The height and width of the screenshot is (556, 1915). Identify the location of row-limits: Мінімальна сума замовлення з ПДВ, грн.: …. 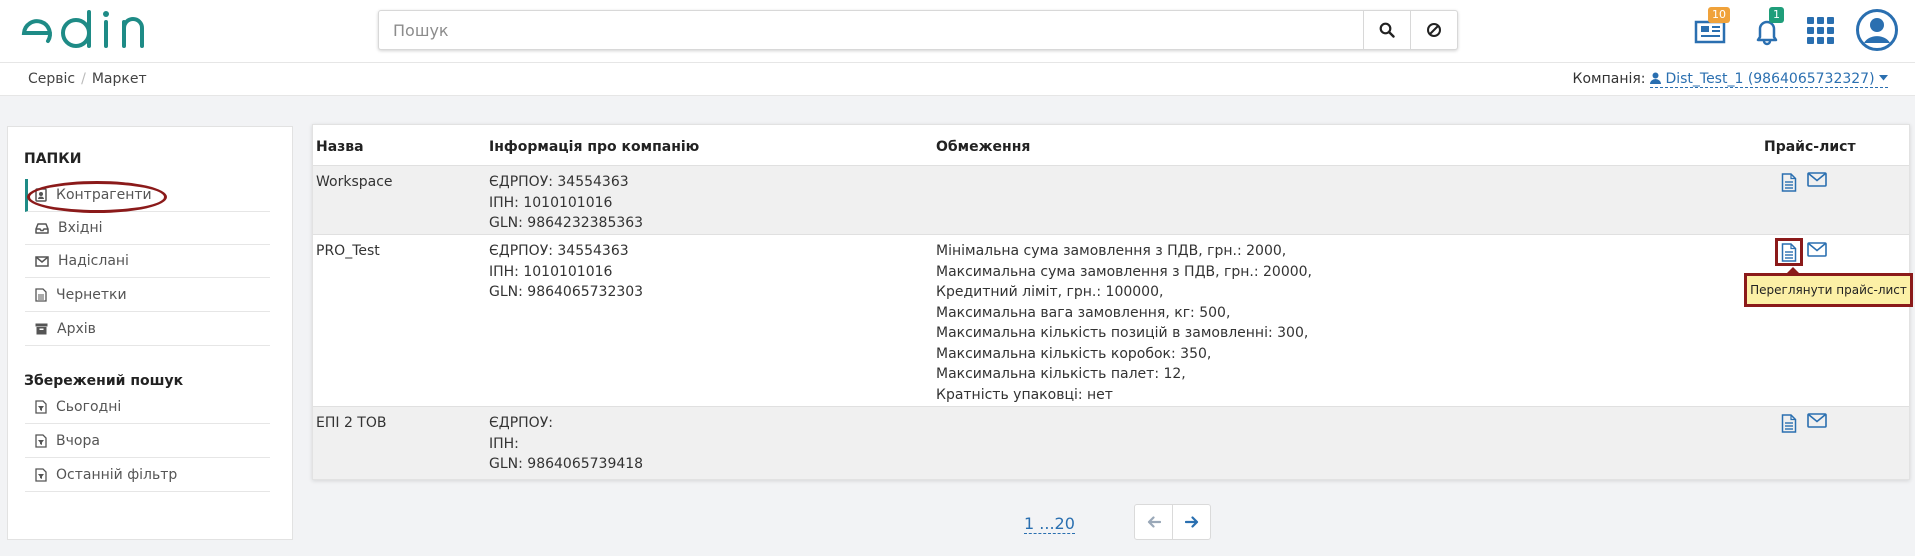
(1124, 323).